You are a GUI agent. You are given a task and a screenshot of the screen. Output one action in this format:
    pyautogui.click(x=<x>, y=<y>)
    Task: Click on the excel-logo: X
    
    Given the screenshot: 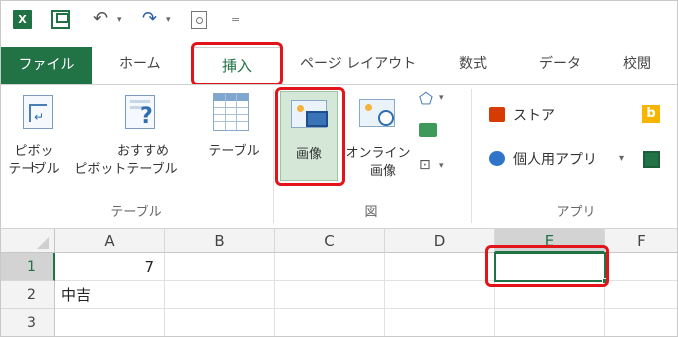 What is the action you would take?
    pyautogui.click(x=22, y=19)
    